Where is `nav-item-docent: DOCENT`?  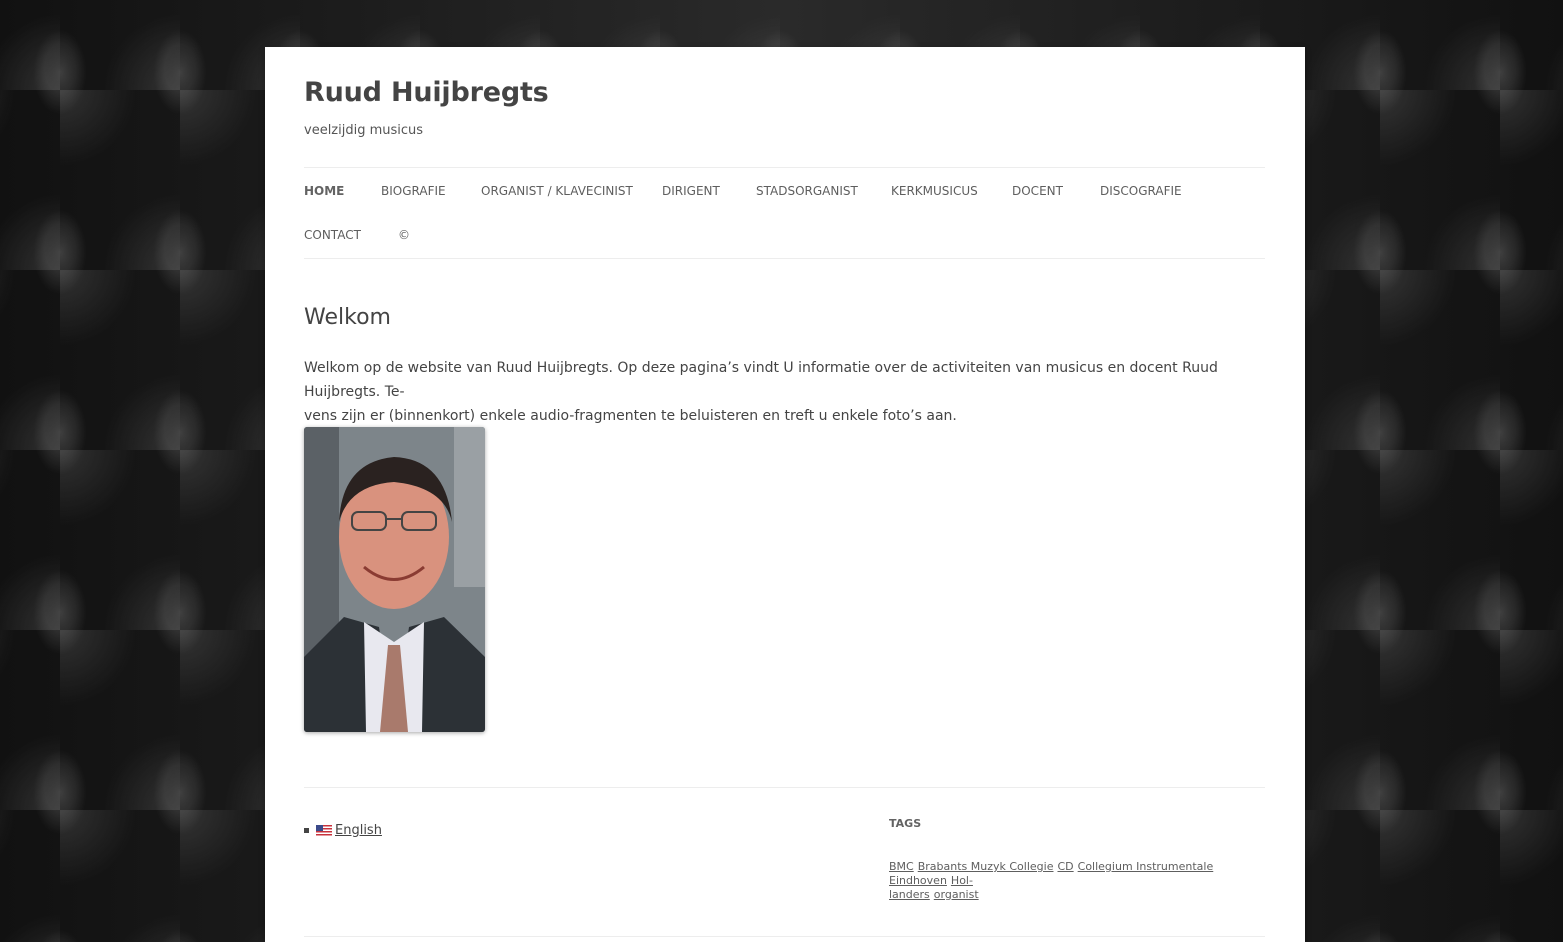 nav-item-docent: DOCENT is located at coordinates (1037, 191).